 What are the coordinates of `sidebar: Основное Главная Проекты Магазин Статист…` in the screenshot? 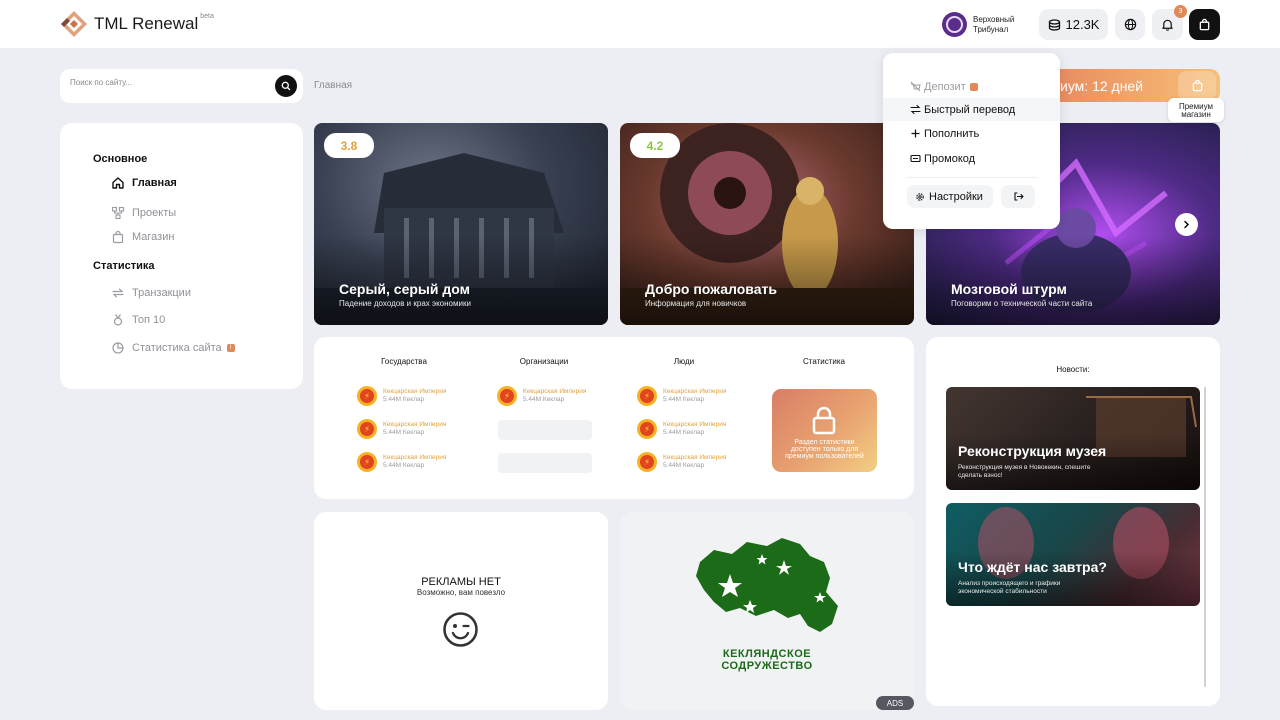 It's located at (181, 256).